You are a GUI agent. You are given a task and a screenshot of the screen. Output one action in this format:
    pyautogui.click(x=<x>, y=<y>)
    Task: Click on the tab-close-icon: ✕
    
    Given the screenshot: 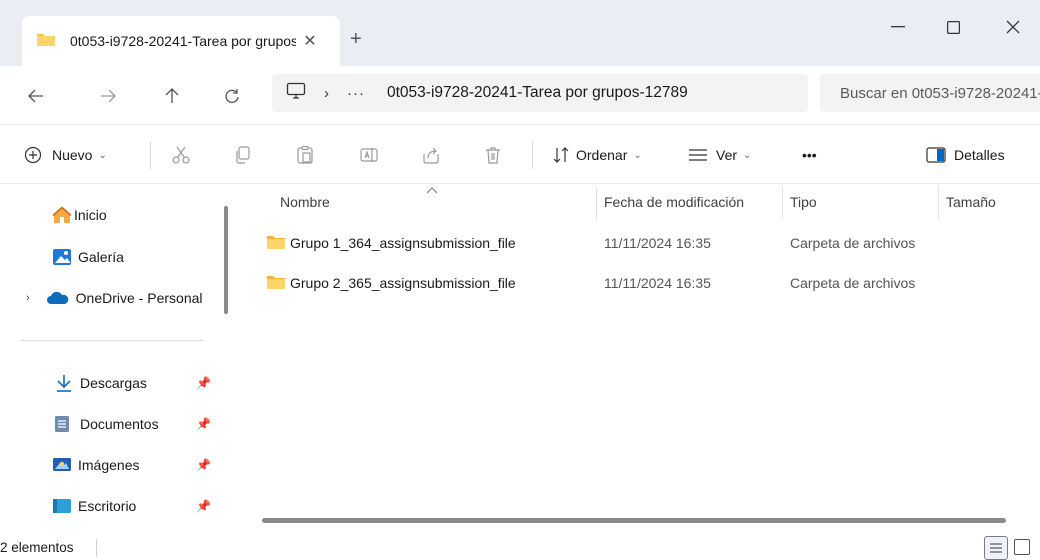 What is the action you would take?
    pyautogui.click(x=310, y=41)
    